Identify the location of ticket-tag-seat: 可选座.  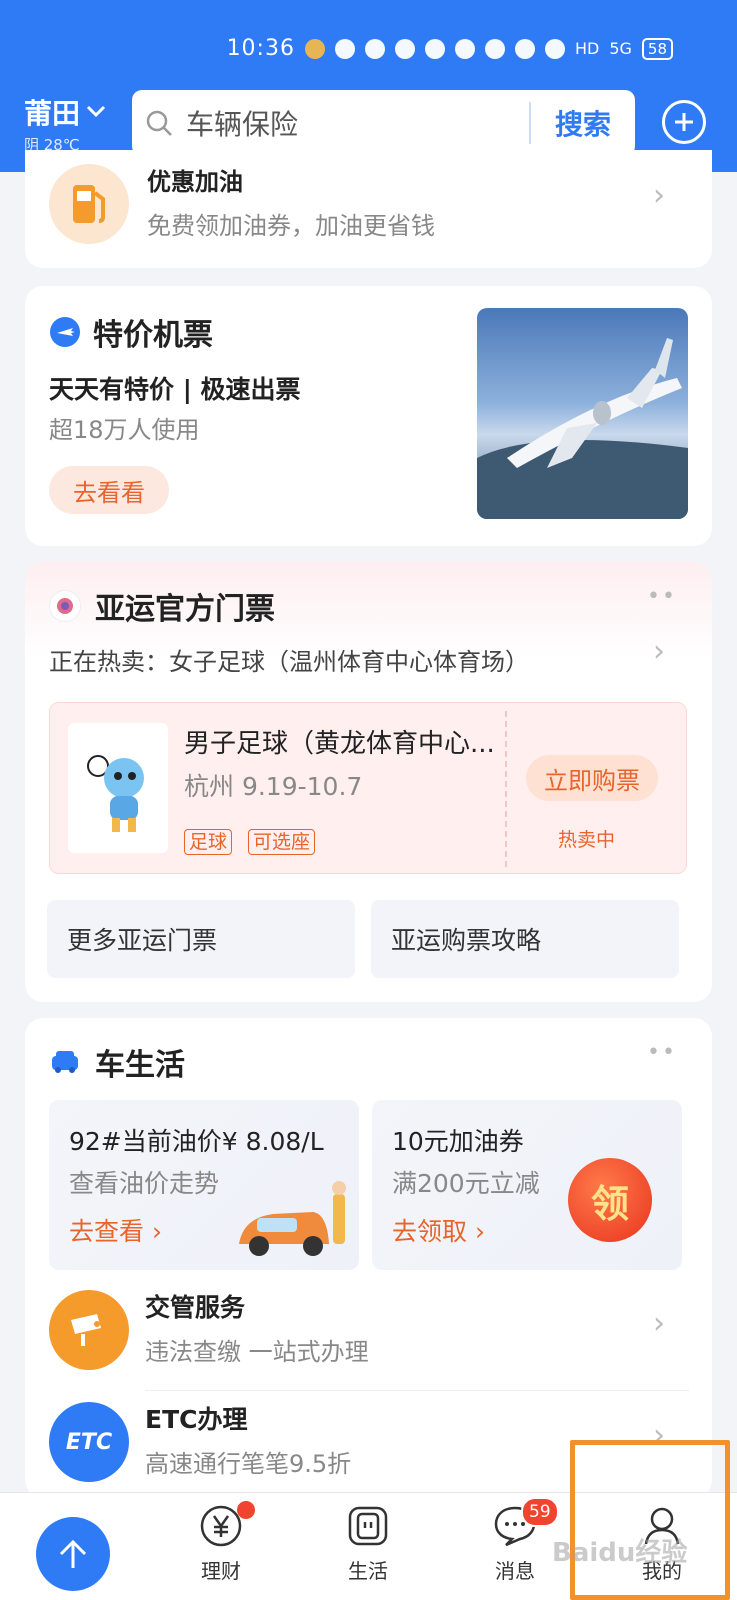
(282, 842).